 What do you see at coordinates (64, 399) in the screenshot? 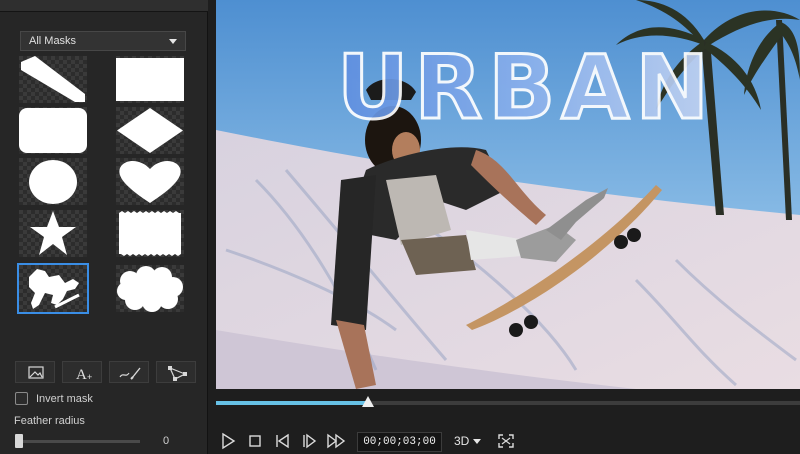
I see `invert-mask-label: Invert mask` at bounding box center [64, 399].